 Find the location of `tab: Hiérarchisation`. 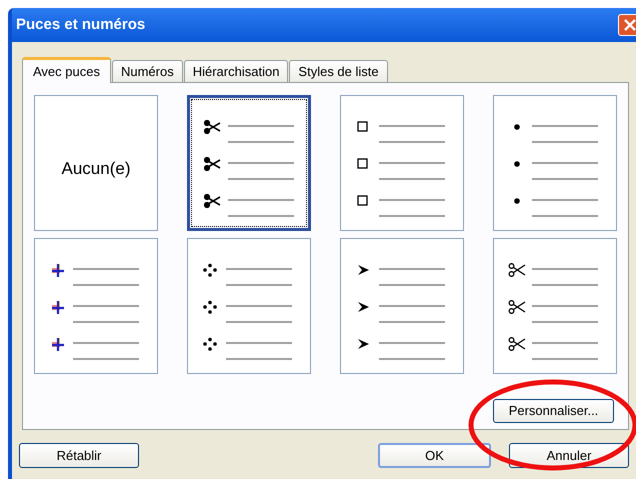

tab: Hiérarchisation is located at coordinates (236, 71).